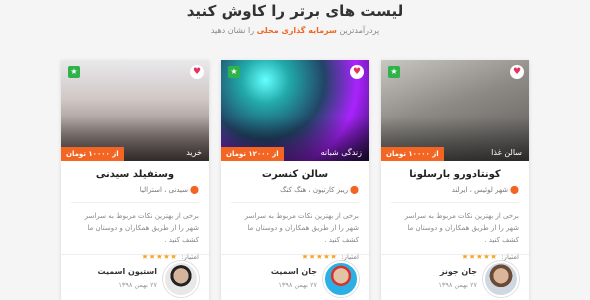 Image resolution: width=590 pixels, height=300 pixels. I want to click on location-text: سیدنی ، استرالیا, so click(164, 190).